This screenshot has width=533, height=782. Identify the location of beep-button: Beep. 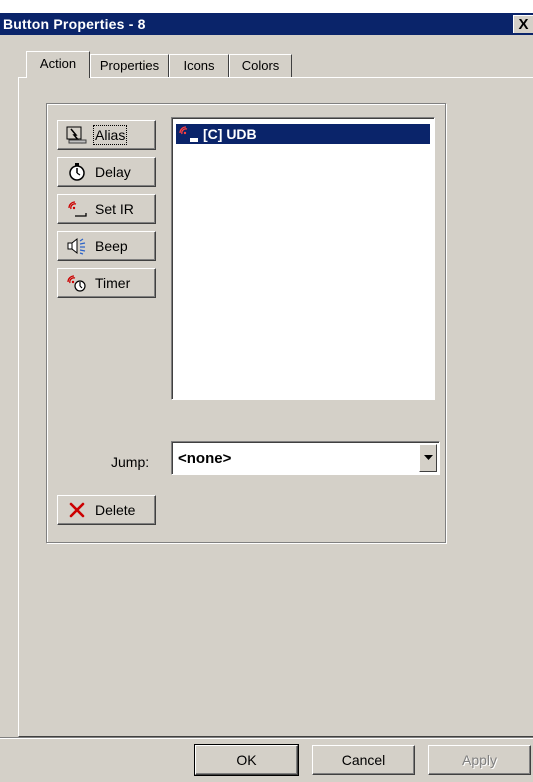
(106, 246).